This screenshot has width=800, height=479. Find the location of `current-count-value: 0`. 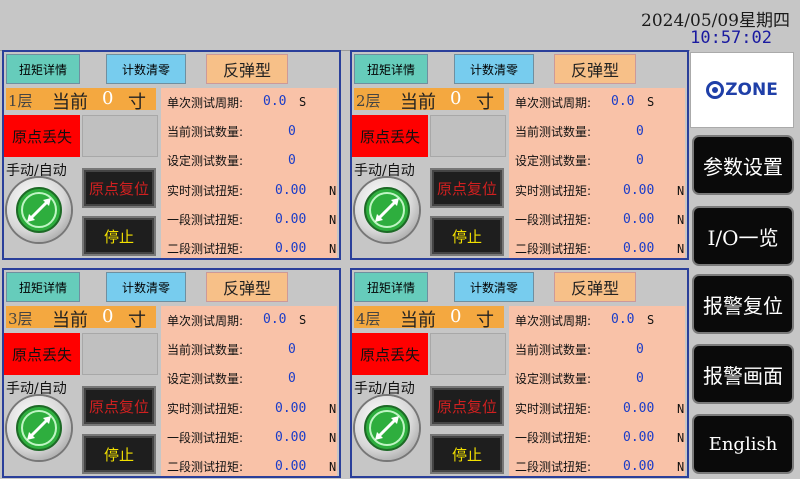

current-count-value: 0 is located at coordinates (292, 131).